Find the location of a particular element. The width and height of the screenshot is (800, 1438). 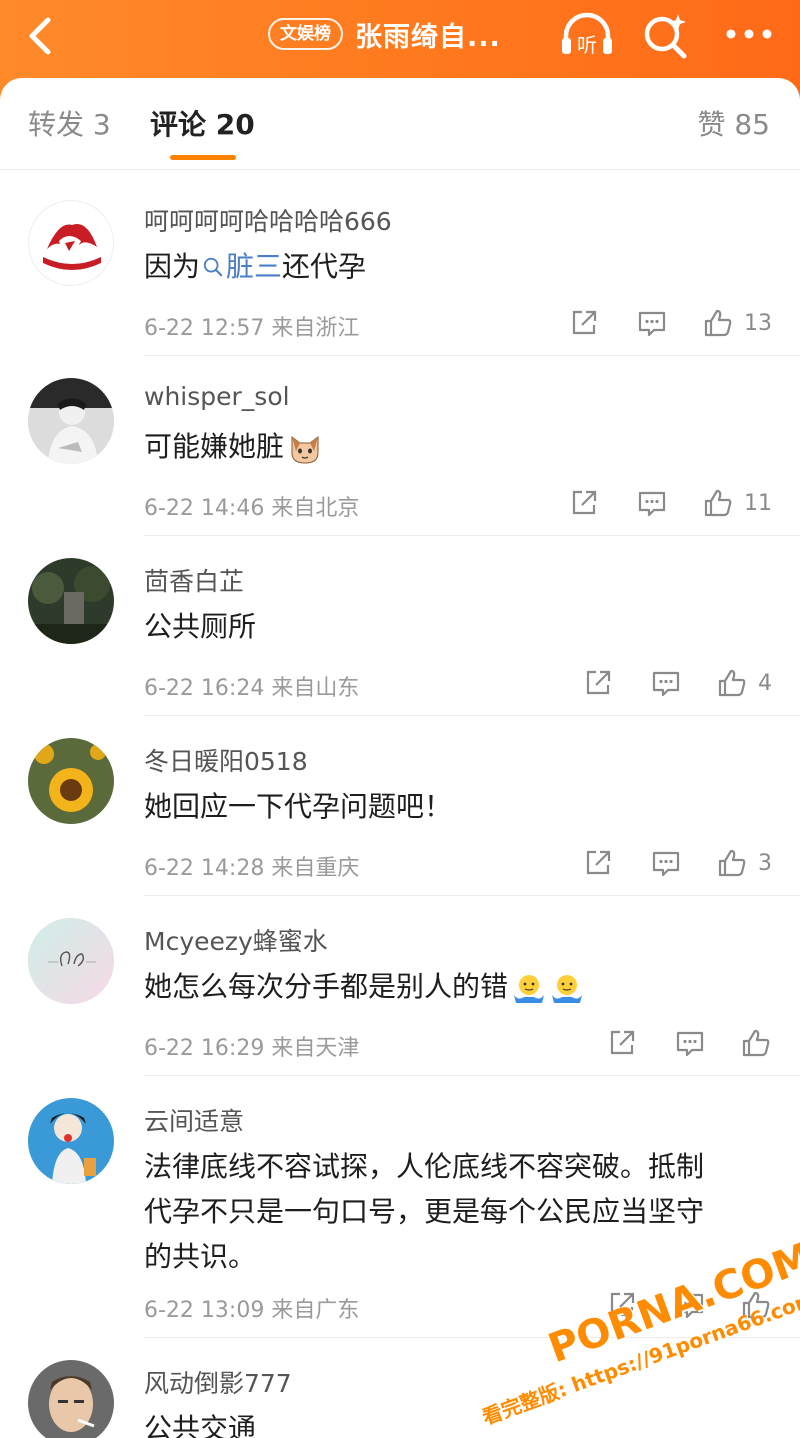

comment-meta: 6-22 13:09 来自广东 is located at coordinates (251, 1308).